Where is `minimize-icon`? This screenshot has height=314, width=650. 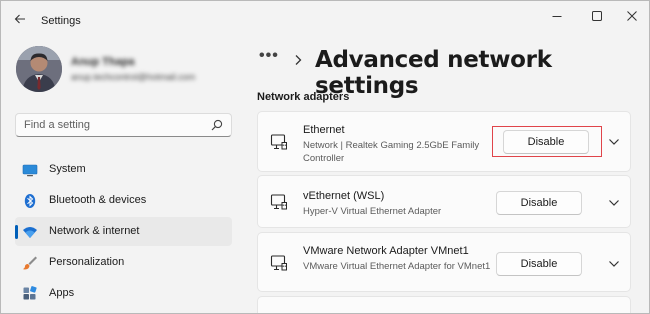
minimize-icon is located at coordinates (557, 16).